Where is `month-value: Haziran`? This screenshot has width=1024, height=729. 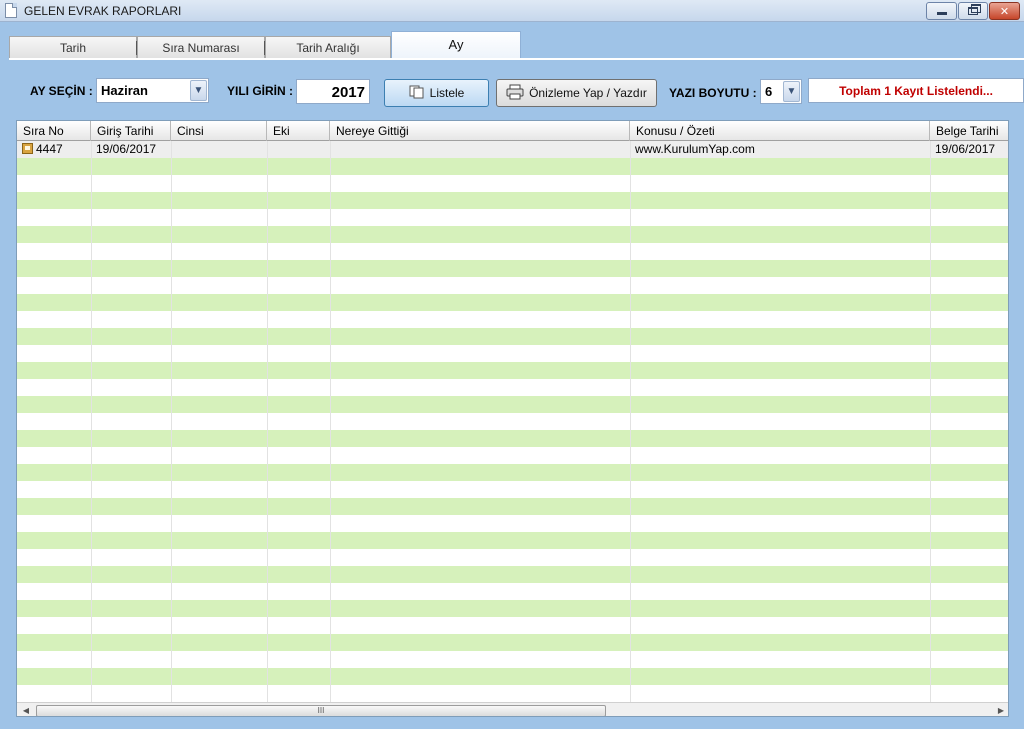 month-value: Haziran is located at coordinates (124, 90).